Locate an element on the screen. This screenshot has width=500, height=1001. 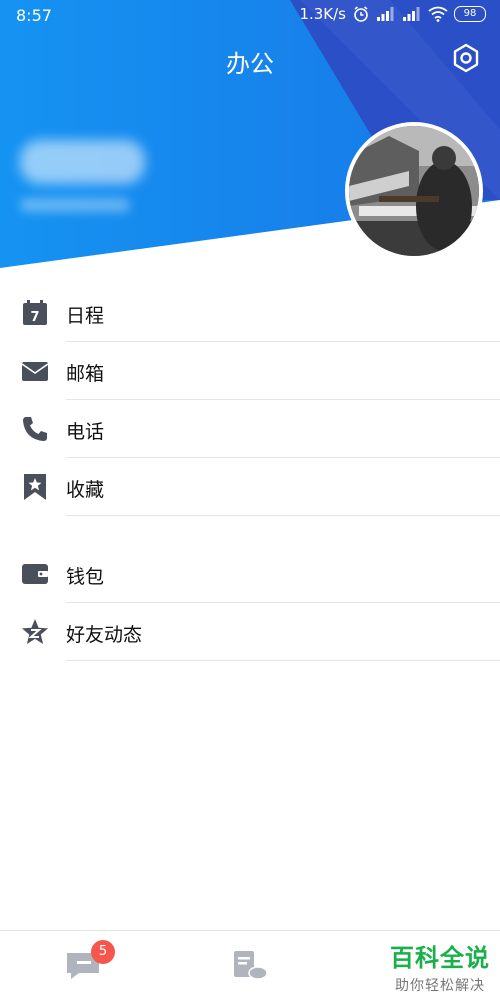
blurred-username is located at coordinates (82, 162).